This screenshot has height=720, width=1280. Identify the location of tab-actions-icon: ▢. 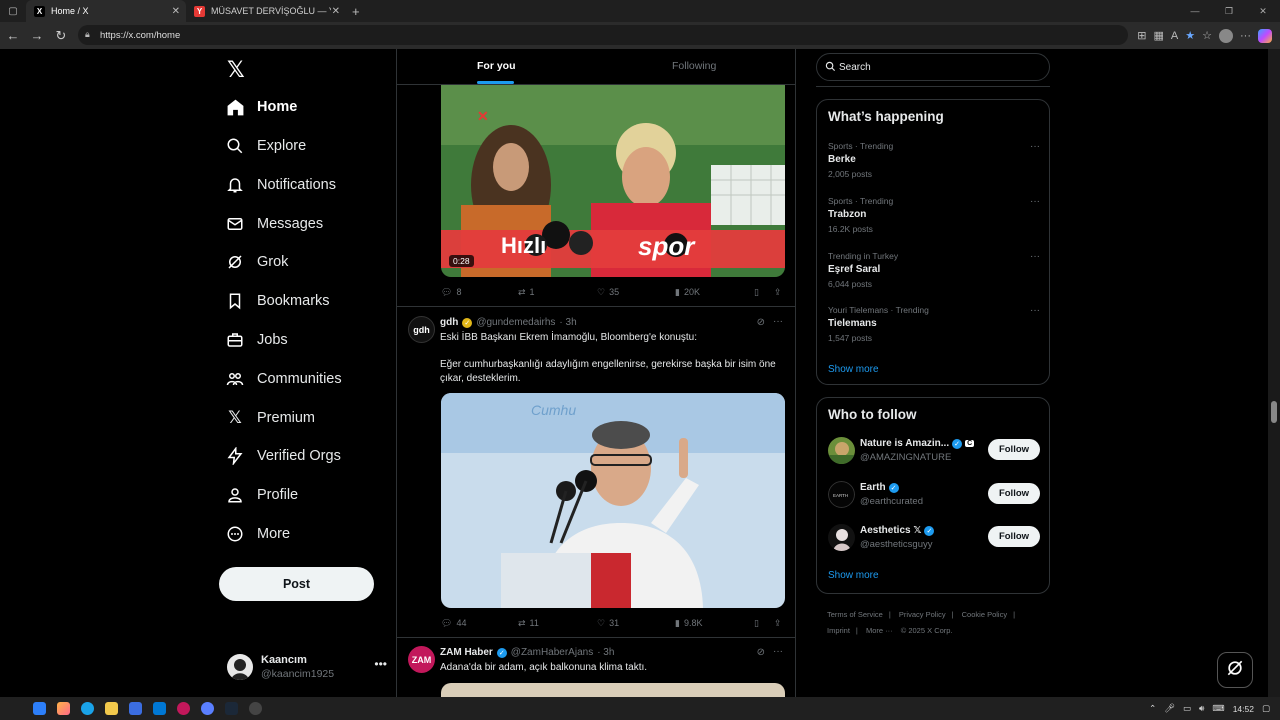
(13, 11).